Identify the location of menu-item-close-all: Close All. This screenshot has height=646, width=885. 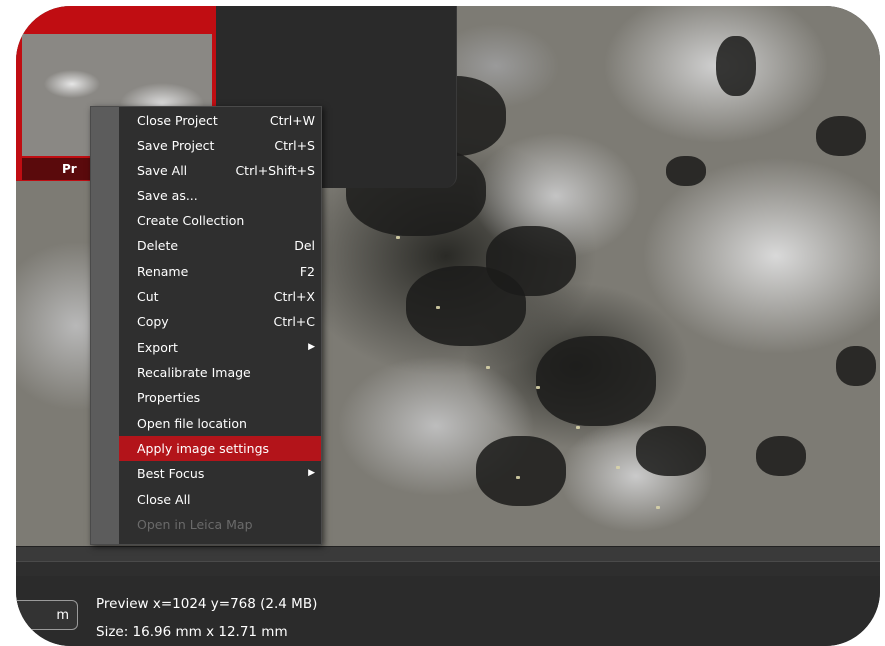
(220, 499).